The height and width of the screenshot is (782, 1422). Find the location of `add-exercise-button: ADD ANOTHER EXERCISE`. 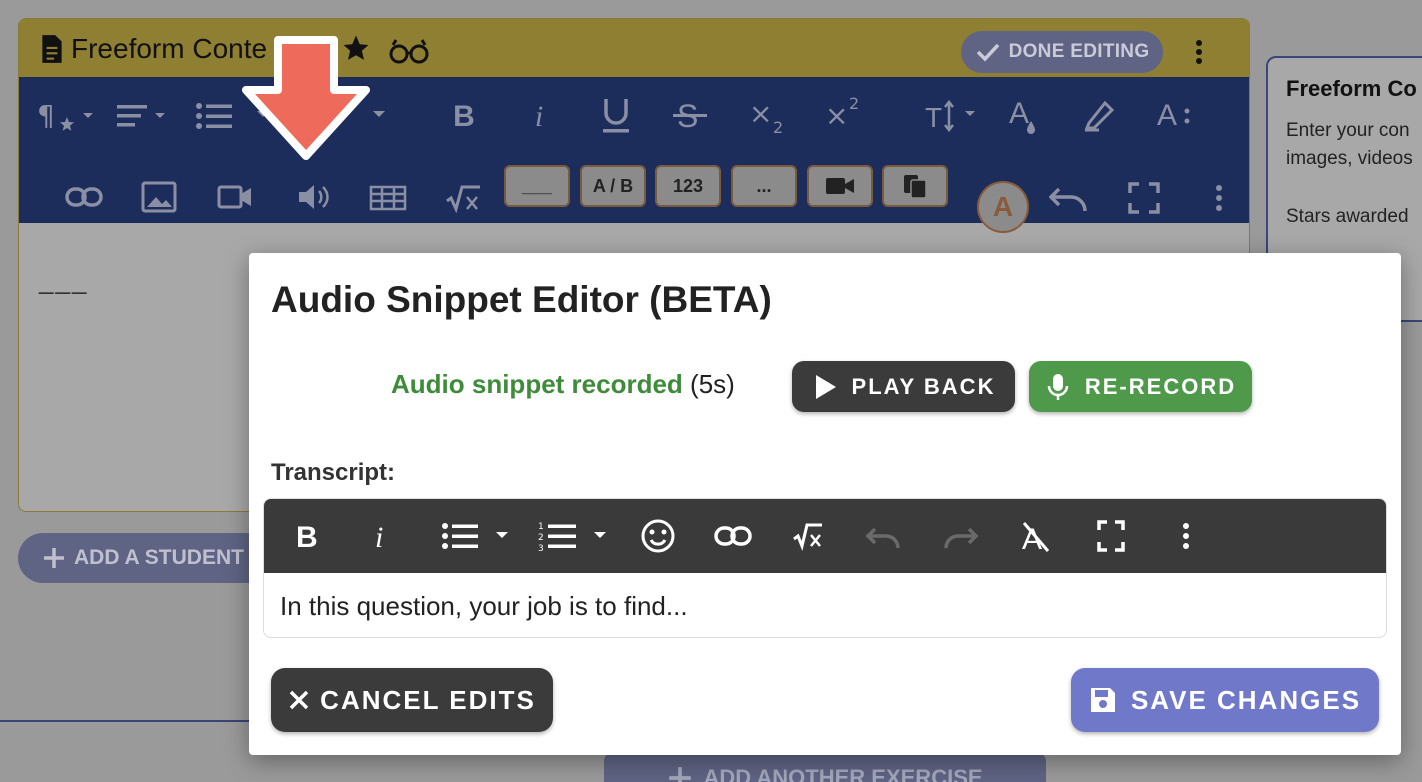

add-exercise-button: ADD ANOTHER EXERCISE is located at coordinates (825, 767).